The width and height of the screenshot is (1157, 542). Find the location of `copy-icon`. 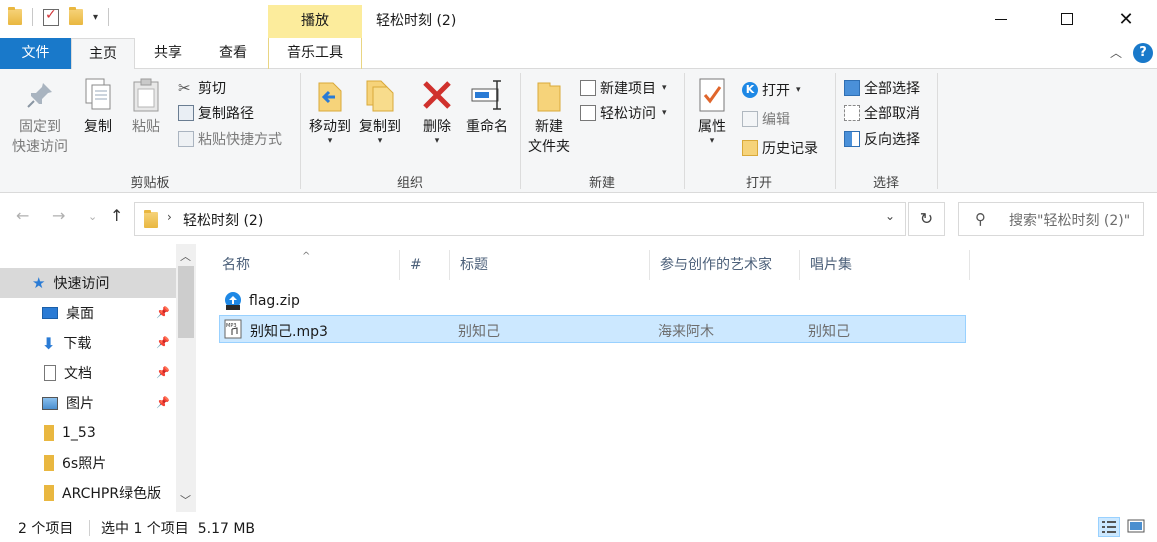

copy-icon is located at coordinates (98, 94).